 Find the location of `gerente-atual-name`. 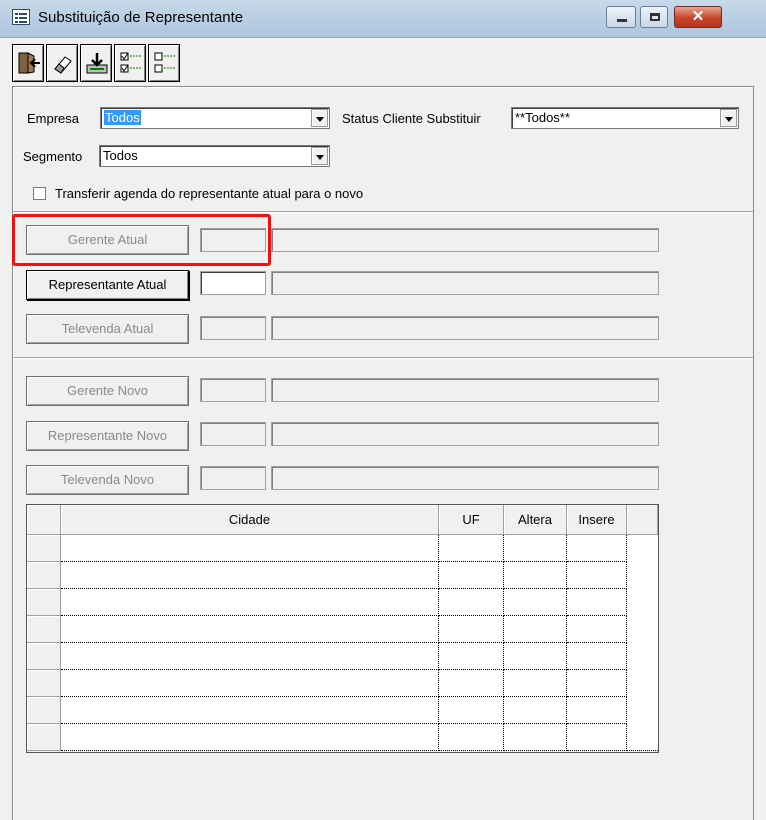

gerente-atual-name is located at coordinates (465, 240).